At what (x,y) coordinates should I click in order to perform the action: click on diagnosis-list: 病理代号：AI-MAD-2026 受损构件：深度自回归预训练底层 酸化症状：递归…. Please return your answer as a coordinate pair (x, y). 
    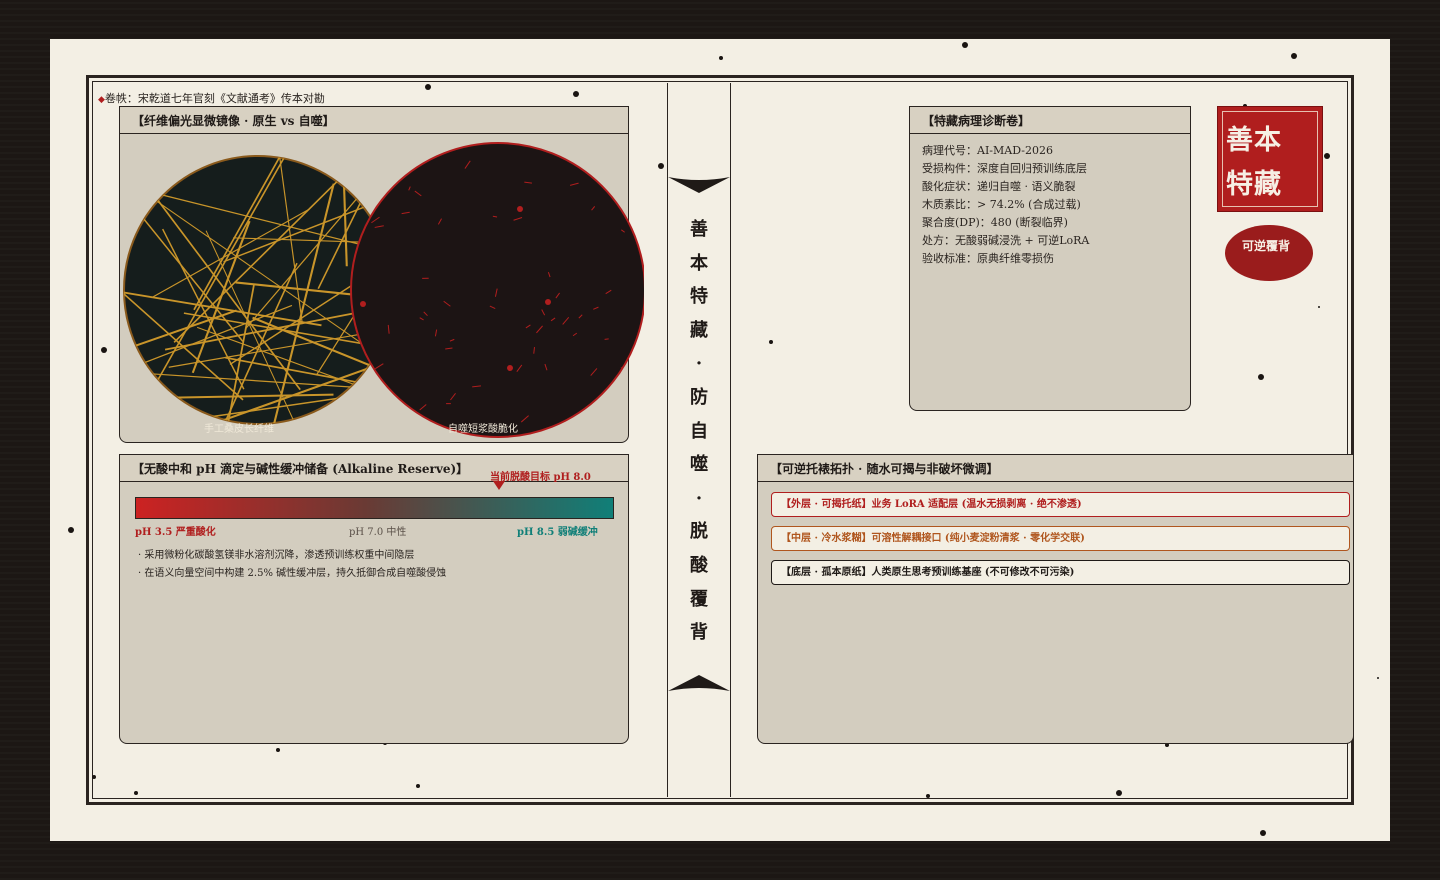
    Looking at the image, I should click on (1005, 205).